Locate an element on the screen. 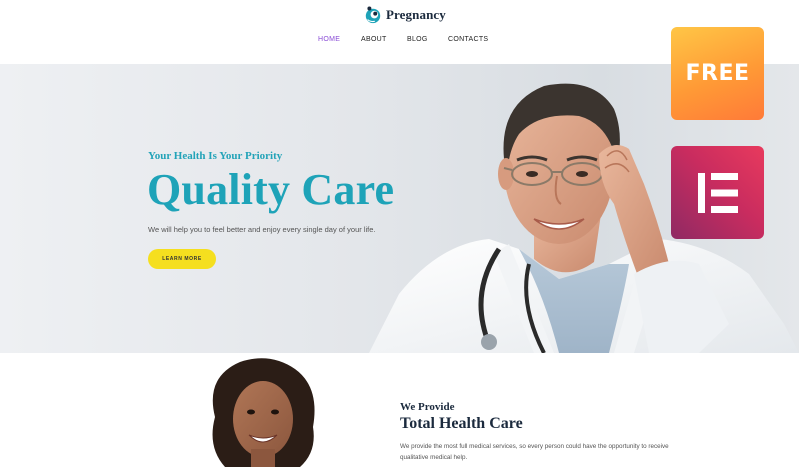 Image resolution: width=799 pixels, height=467 pixels. free-badge-label: FREE is located at coordinates (717, 73).